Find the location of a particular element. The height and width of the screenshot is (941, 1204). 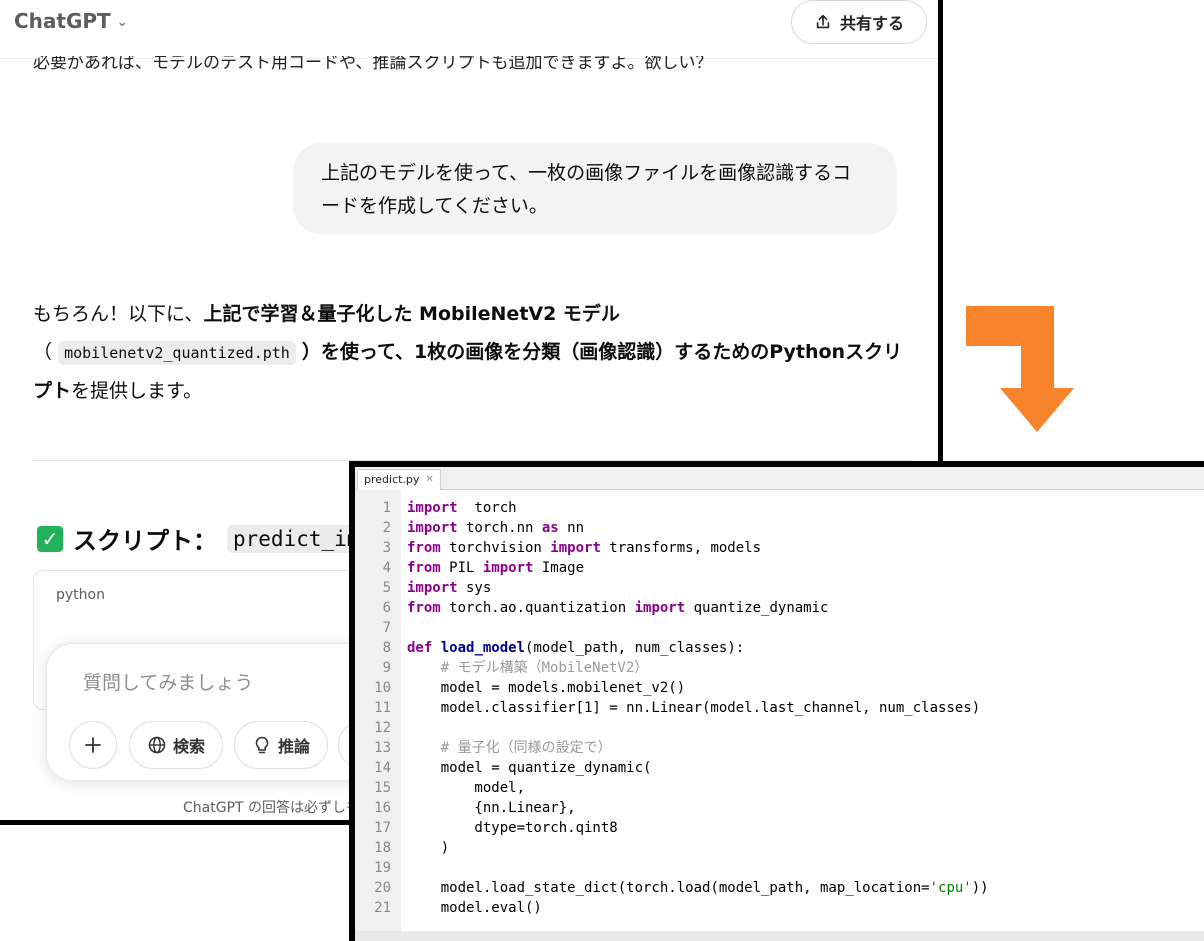

arrow-shape is located at coordinates (1020, 369).